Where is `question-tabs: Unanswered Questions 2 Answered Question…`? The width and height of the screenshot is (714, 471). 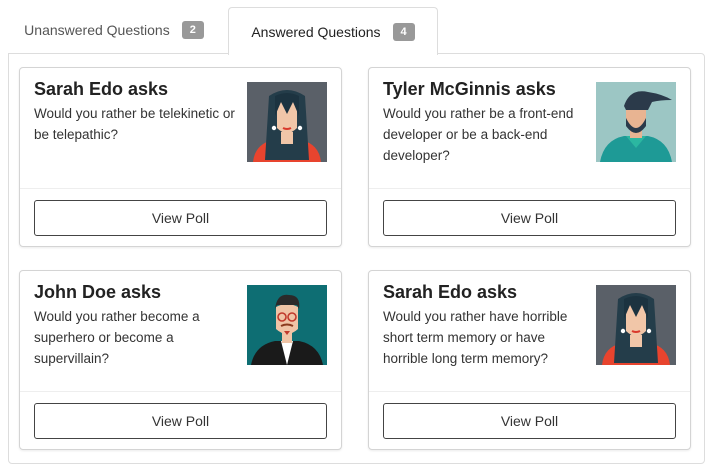 question-tabs: Unanswered Questions 2 Answered Question… is located at coordinates (357, 27).